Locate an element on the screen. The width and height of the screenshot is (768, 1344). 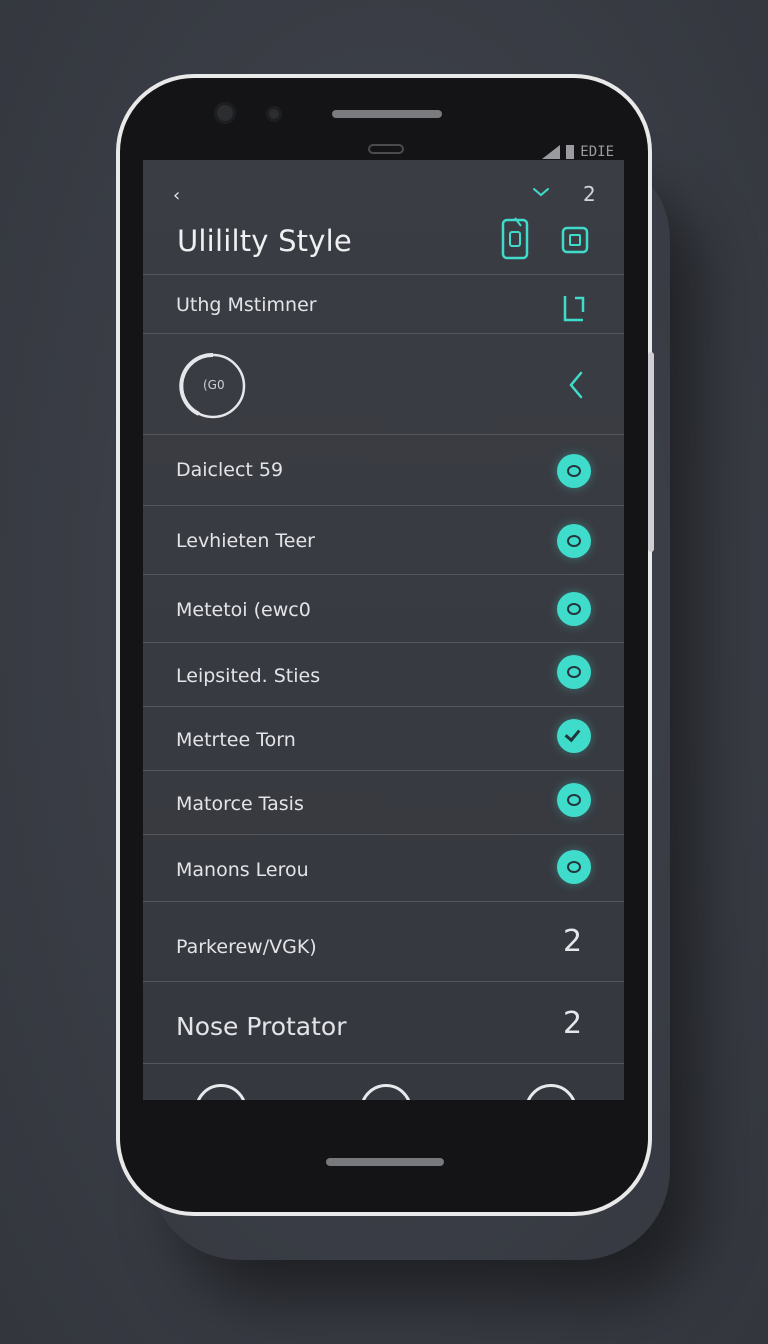
list-item-label: Manons Lerou is located at coordinates (242, 870).